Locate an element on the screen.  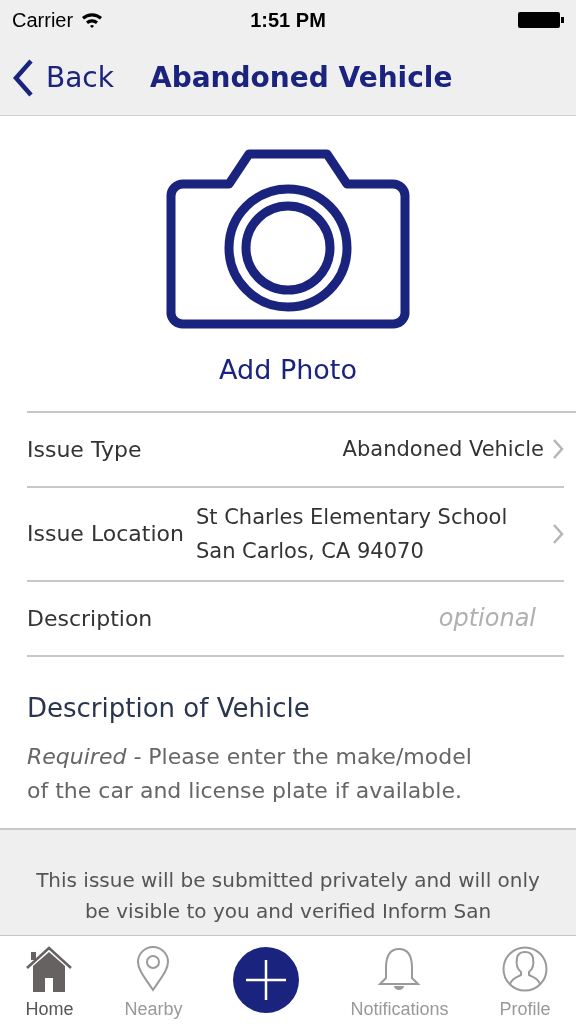
privacy-notice: This issue will be submitted privately and will only be visible to you and verified Inform San is located at coordinates (288, 896).